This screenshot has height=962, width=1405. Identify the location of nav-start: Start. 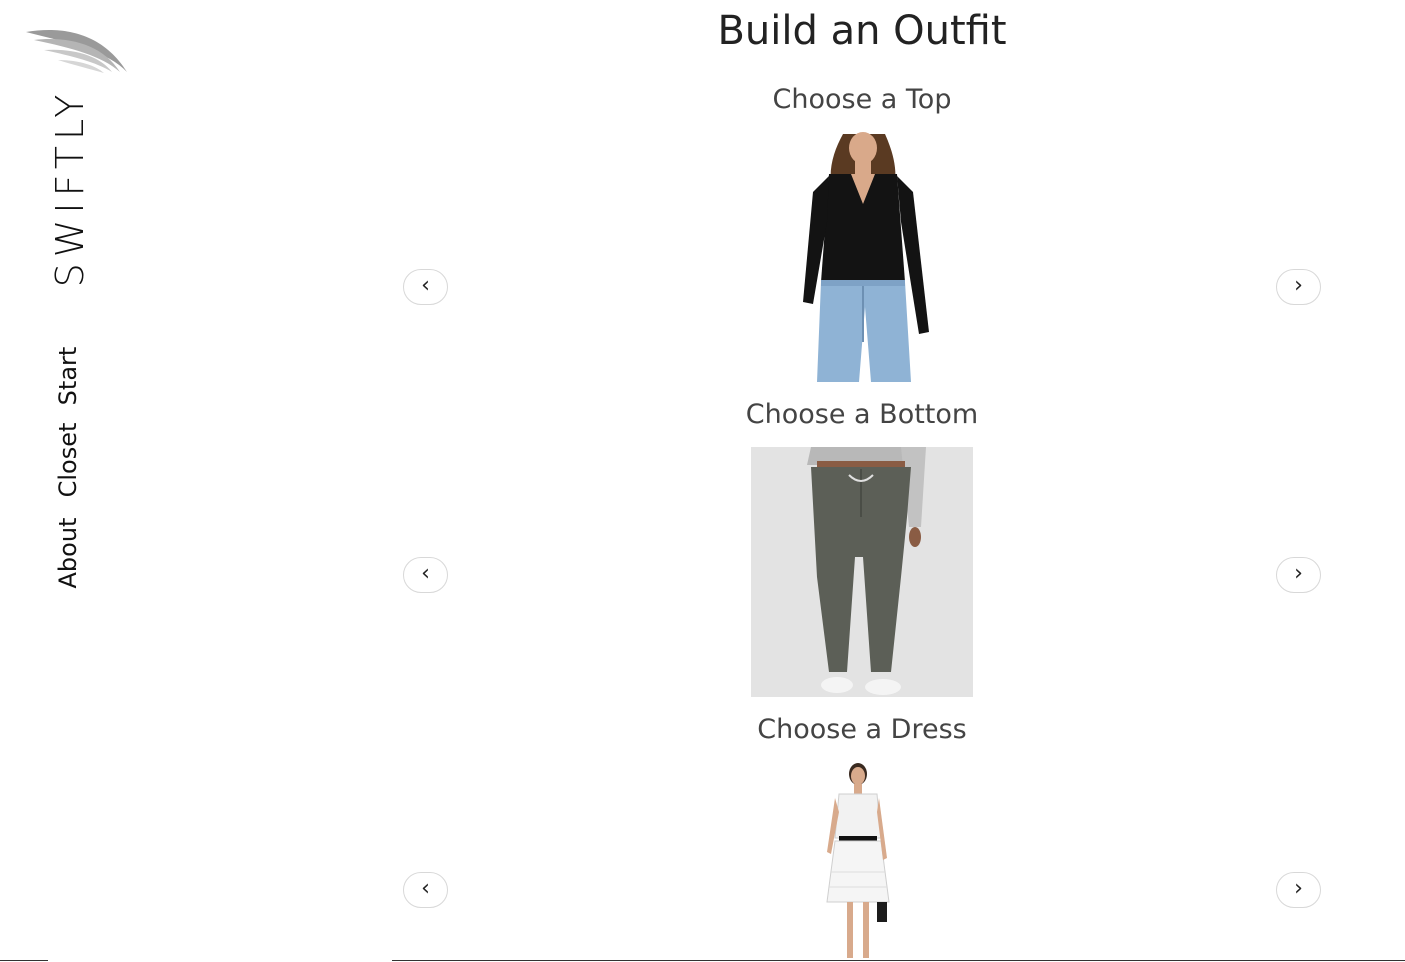
(68, 376).